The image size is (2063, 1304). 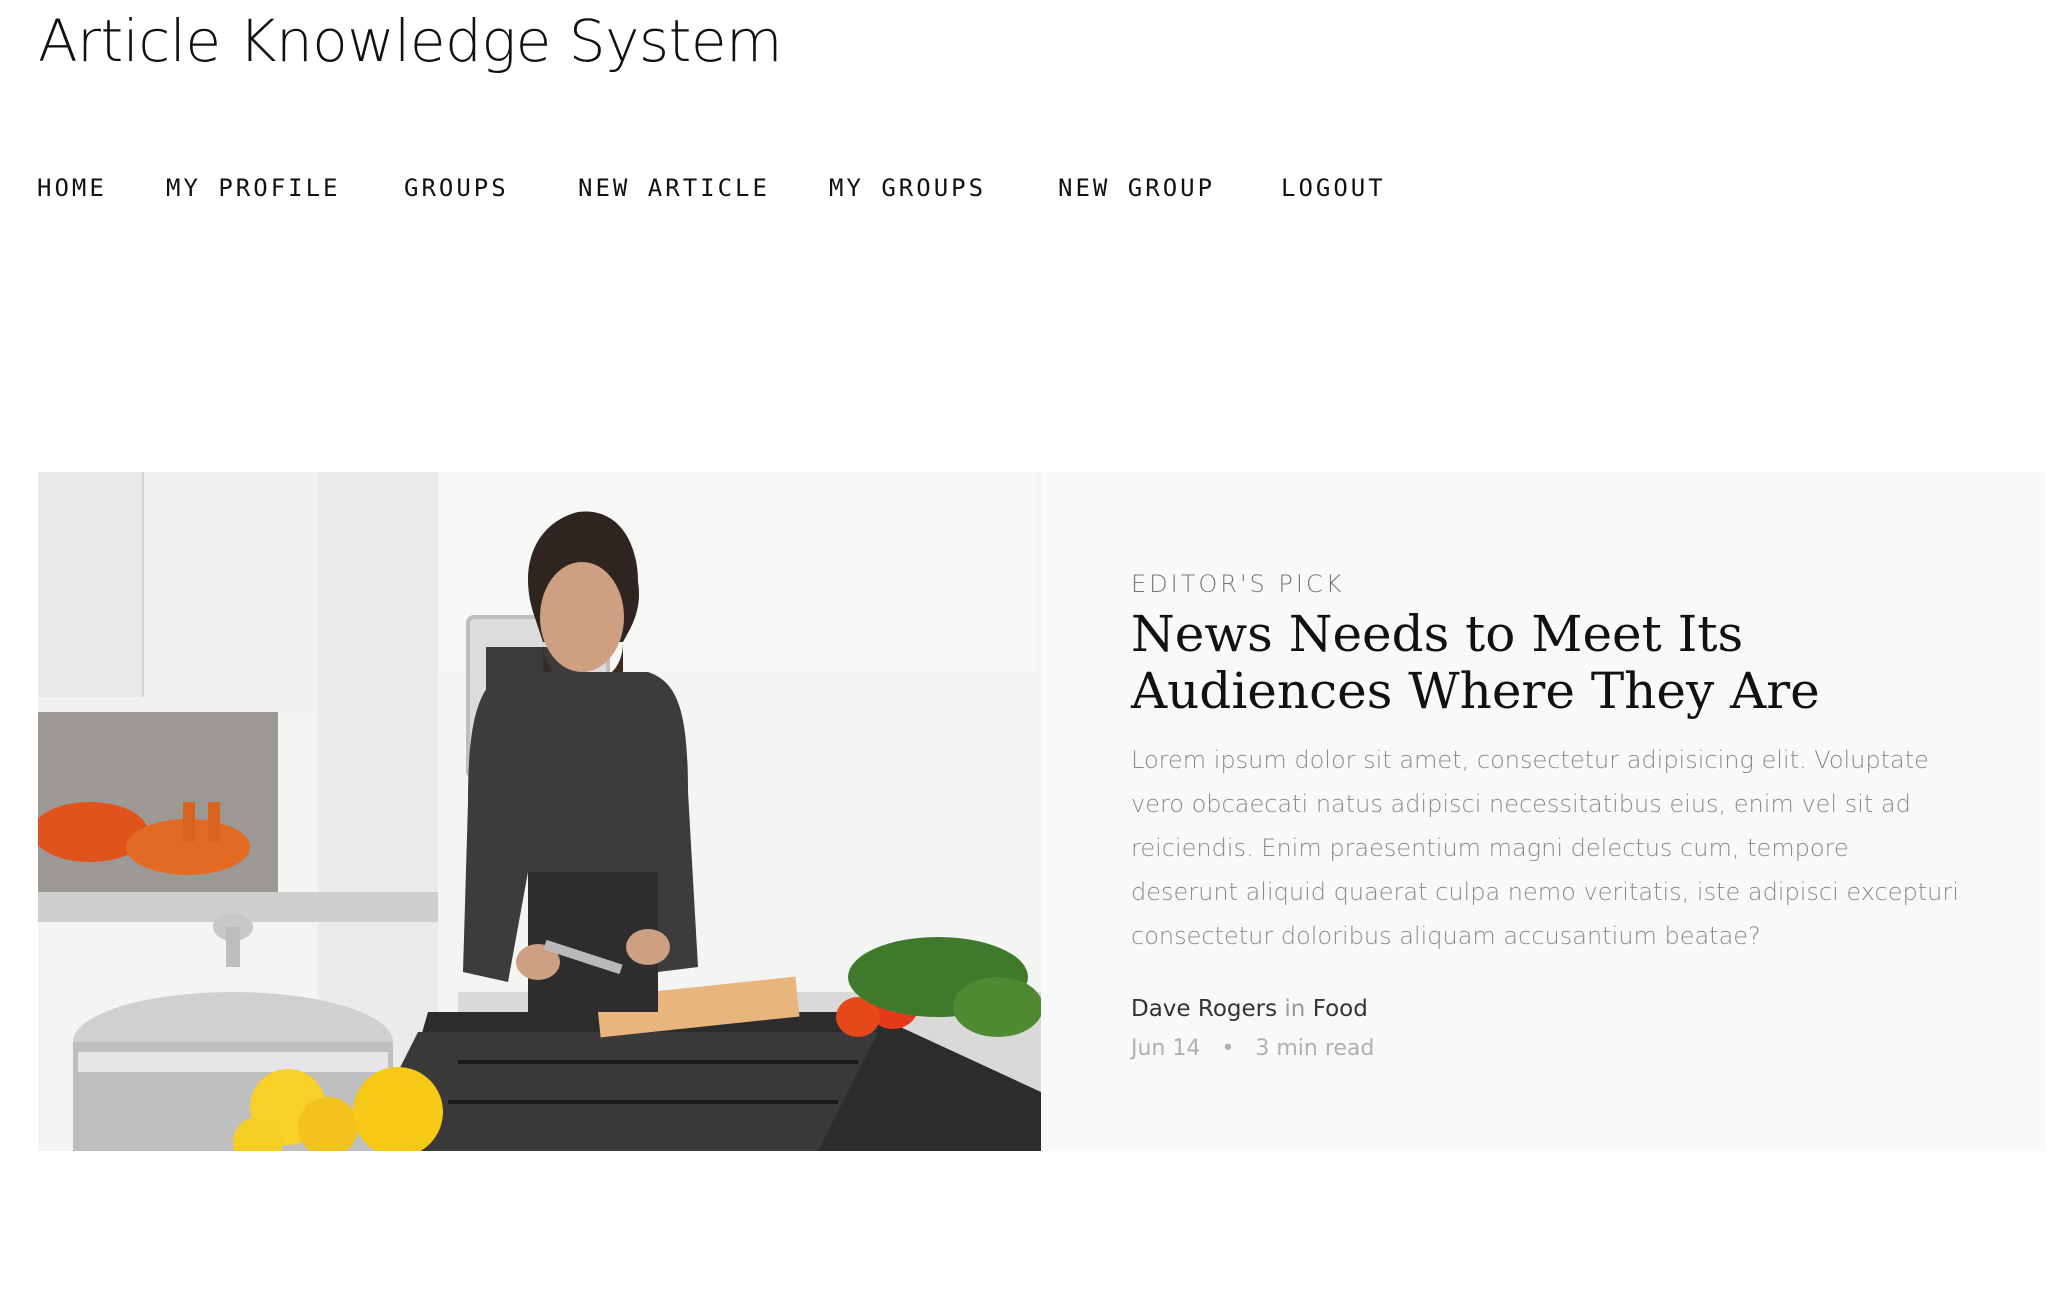 I want to click on editors-pick-label: EDITOR'S PICK, so click(x=1238, y=584).